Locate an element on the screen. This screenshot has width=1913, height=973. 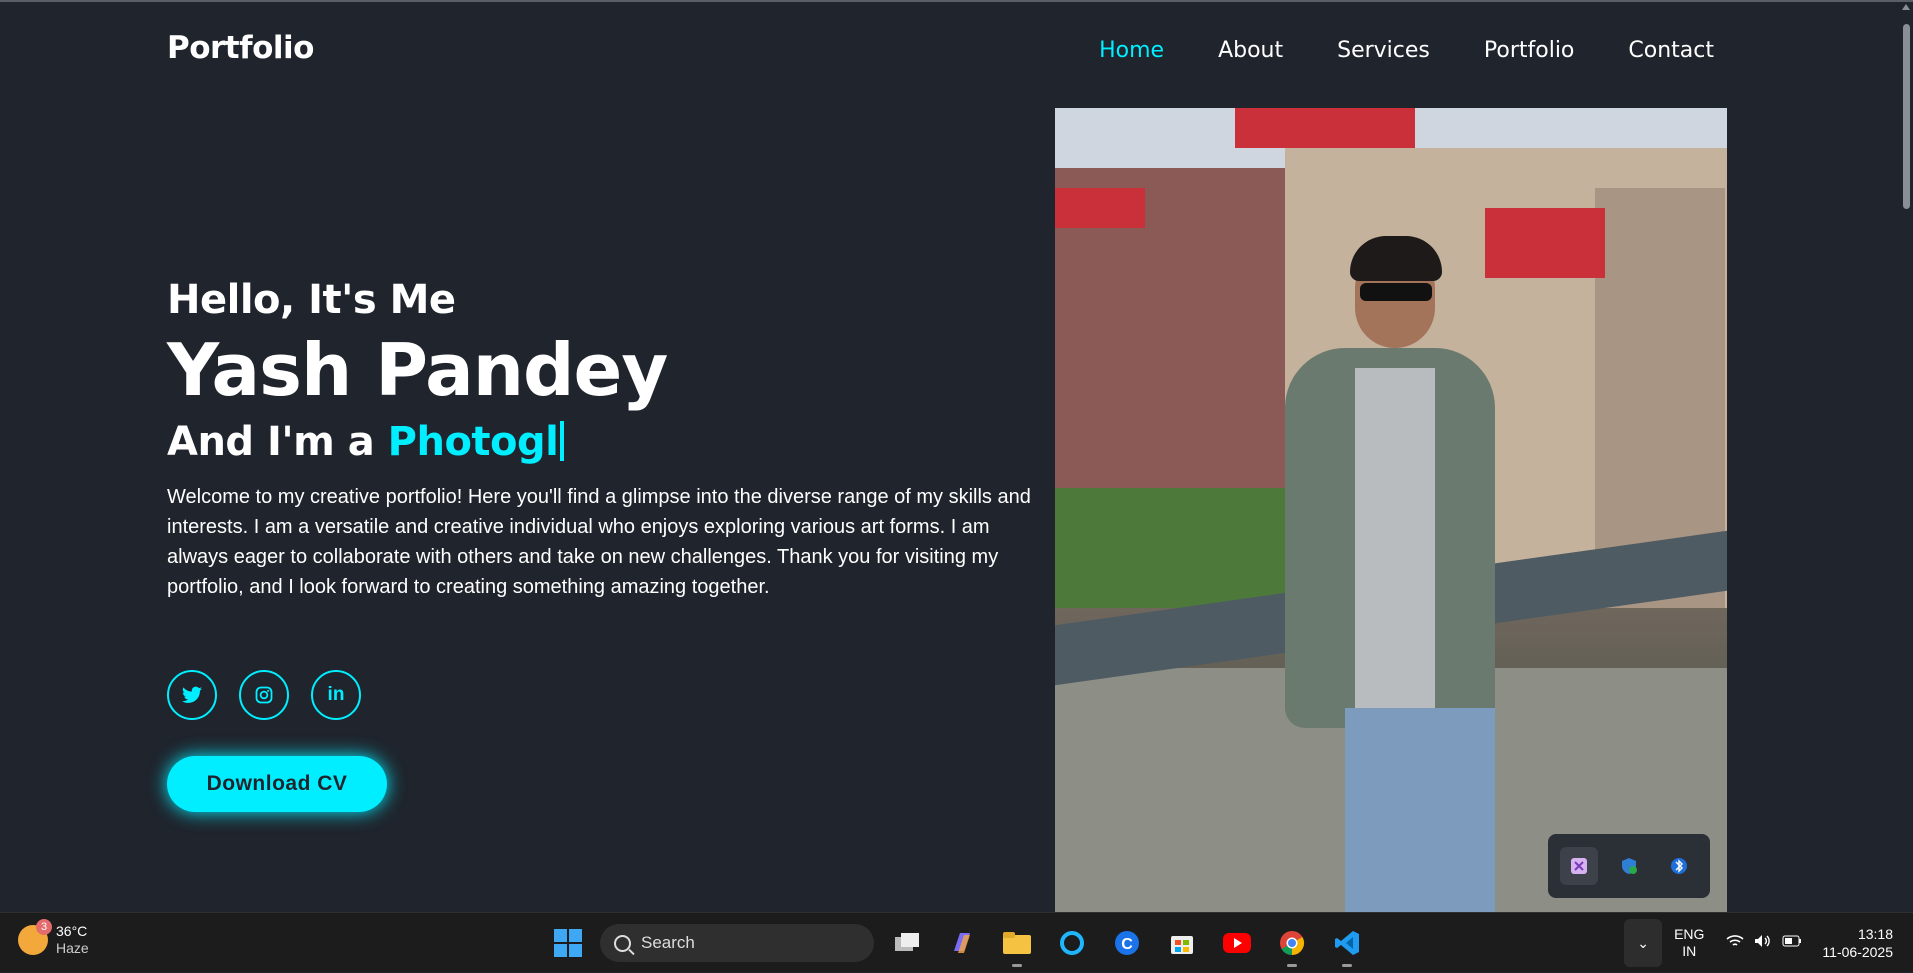
youtube-icon is located at coordinates (1237, 943).